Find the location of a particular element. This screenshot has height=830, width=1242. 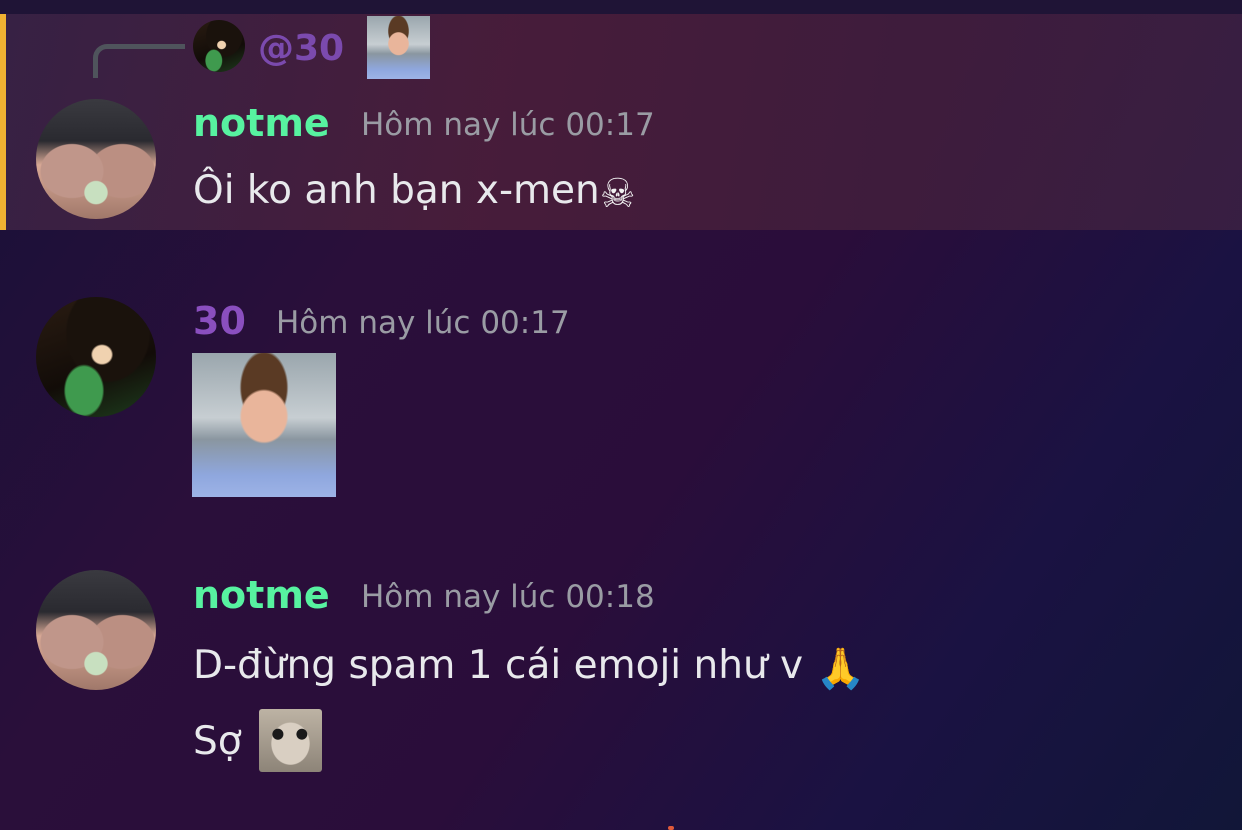

reply-image-thumbnail is located at coordinates (398, 47).